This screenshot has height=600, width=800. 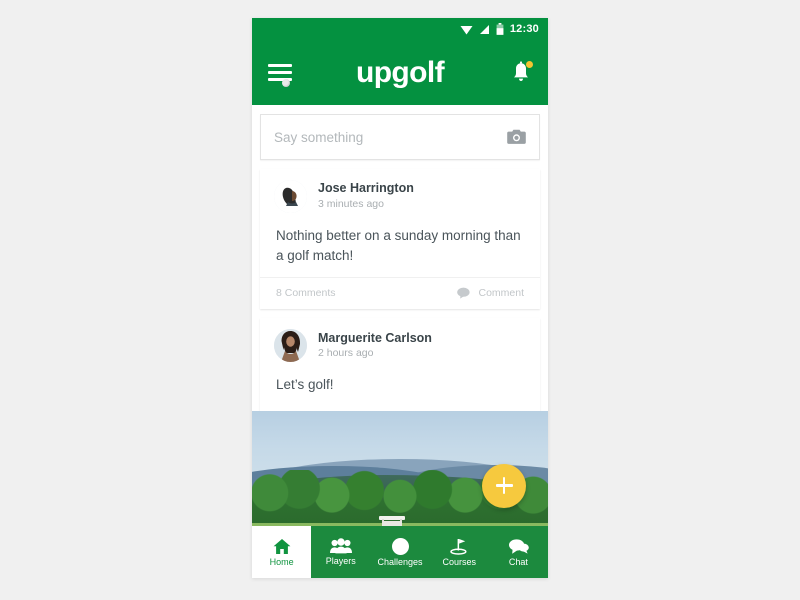 What do you see at coordinates (306, 293) in the screenshot?
I see `comment-count: 8 Comments` at bounding box center [306, 293].